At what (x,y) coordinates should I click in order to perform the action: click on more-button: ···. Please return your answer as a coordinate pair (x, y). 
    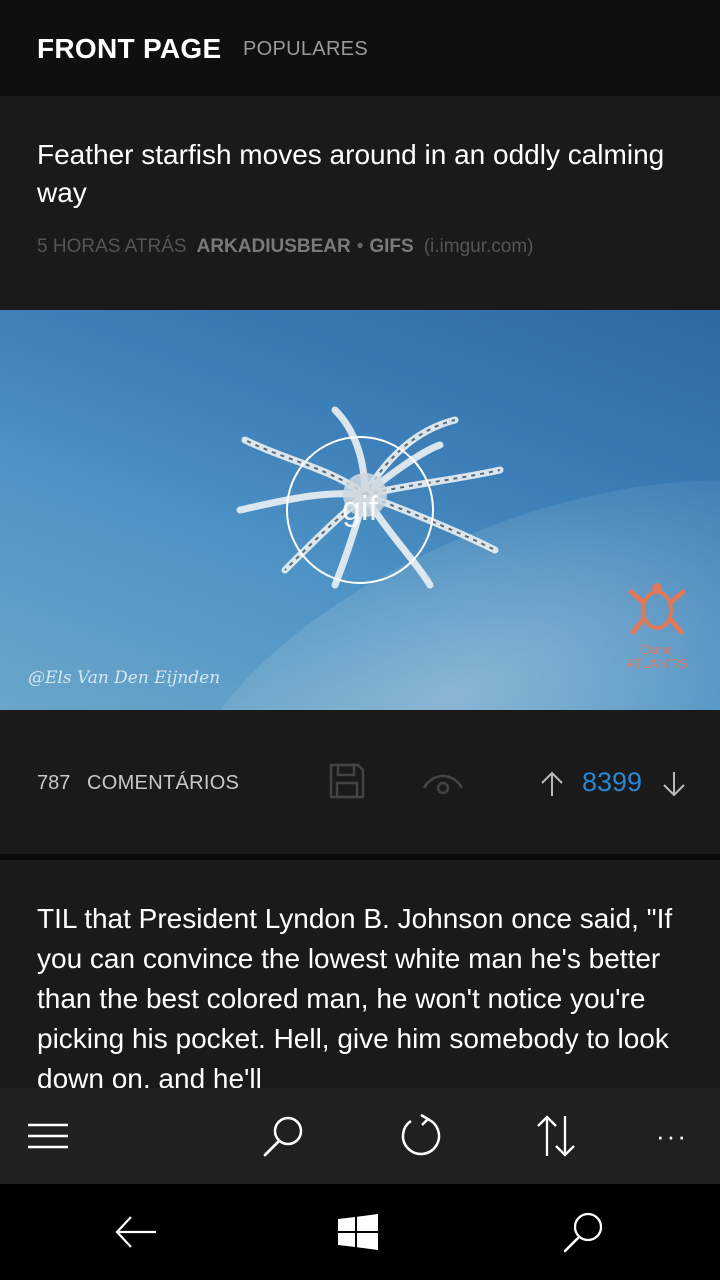
    Looking at the image, I should click on (672, 1136).